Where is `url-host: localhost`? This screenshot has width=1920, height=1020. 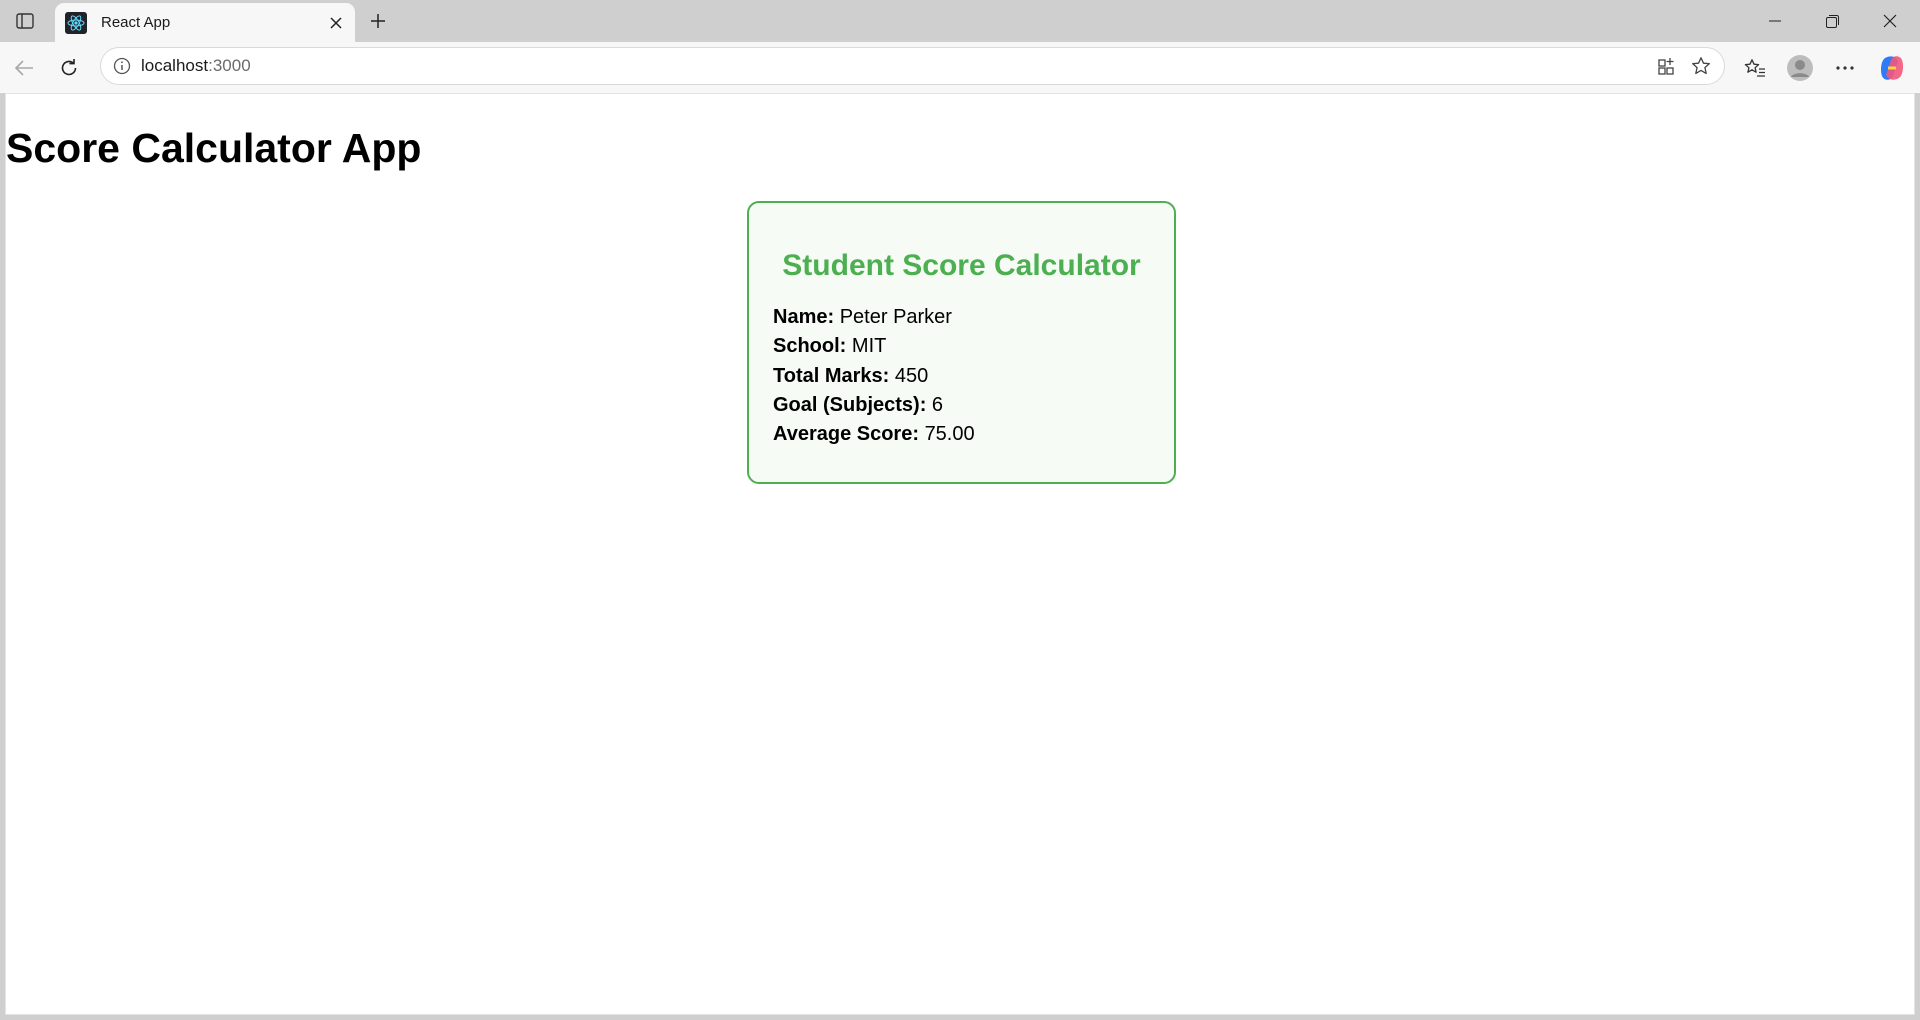 url-host: localhost is located at coordinates (175, 65).